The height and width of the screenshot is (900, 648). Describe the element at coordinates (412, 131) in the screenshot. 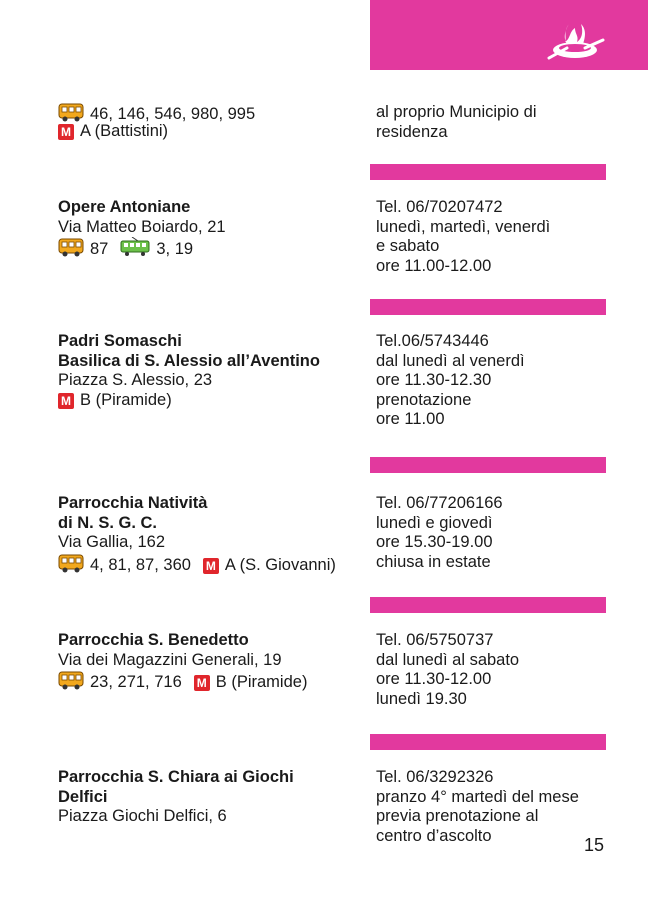

I see `info-line: residenza` at that location.